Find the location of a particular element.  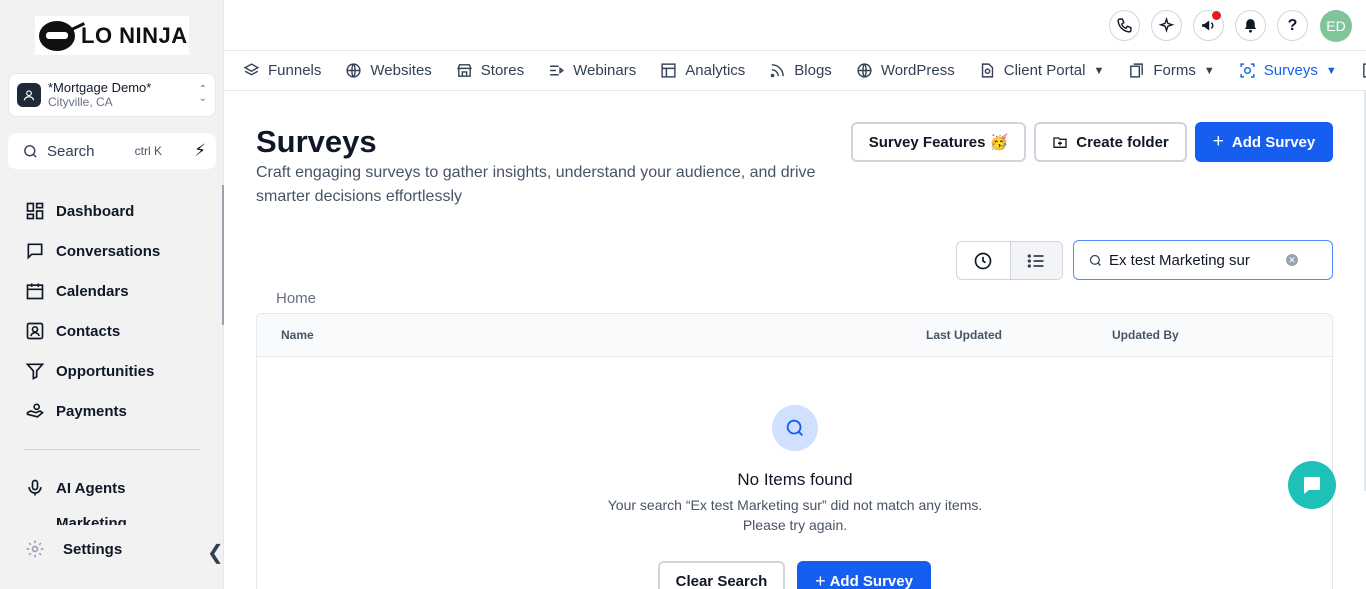

list-icon is located at coordinates (1035, 260).